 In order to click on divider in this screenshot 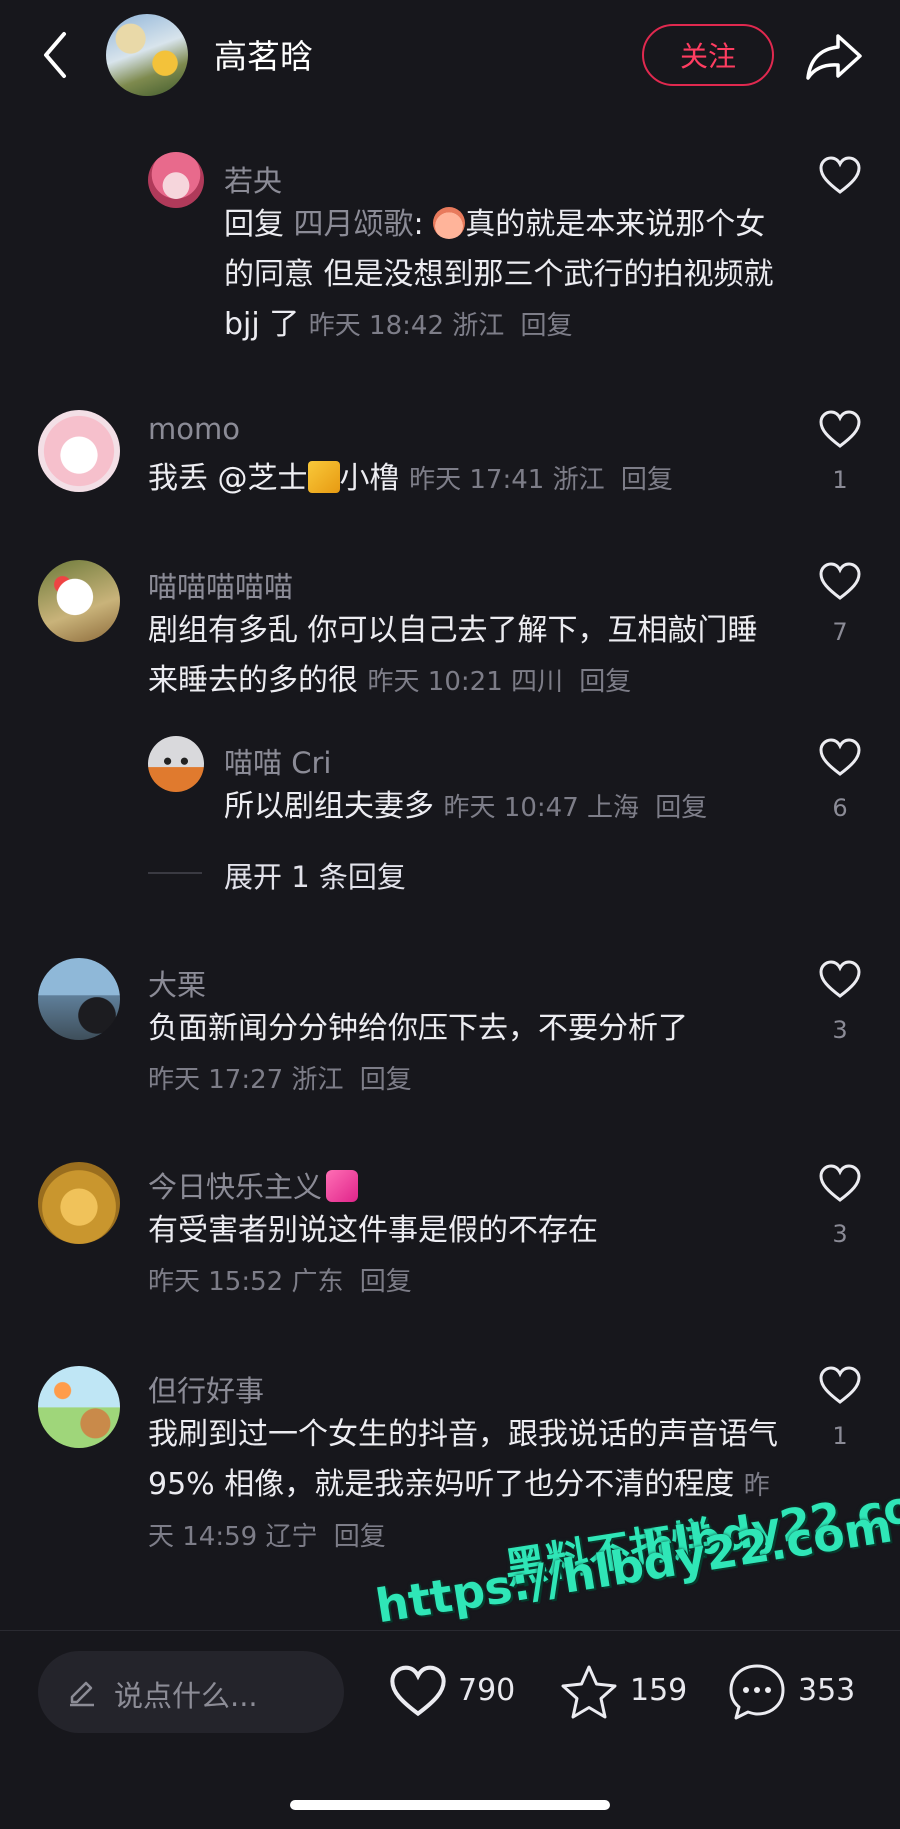, I will do `click(175, 873)`.